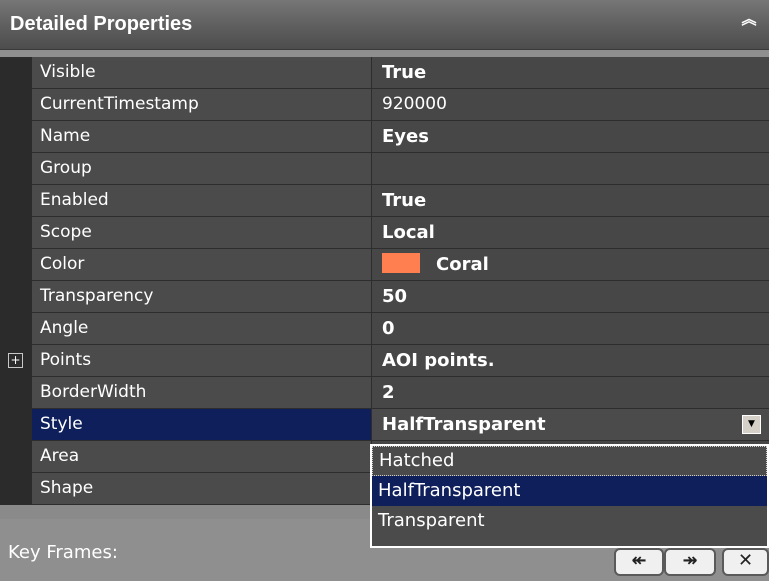 The height and width of the screenshot is (581, 769). What do you see at coordinates (202, 488) in the screenshot?
I see `property-name: Shape` at bounding box center [202, 488].